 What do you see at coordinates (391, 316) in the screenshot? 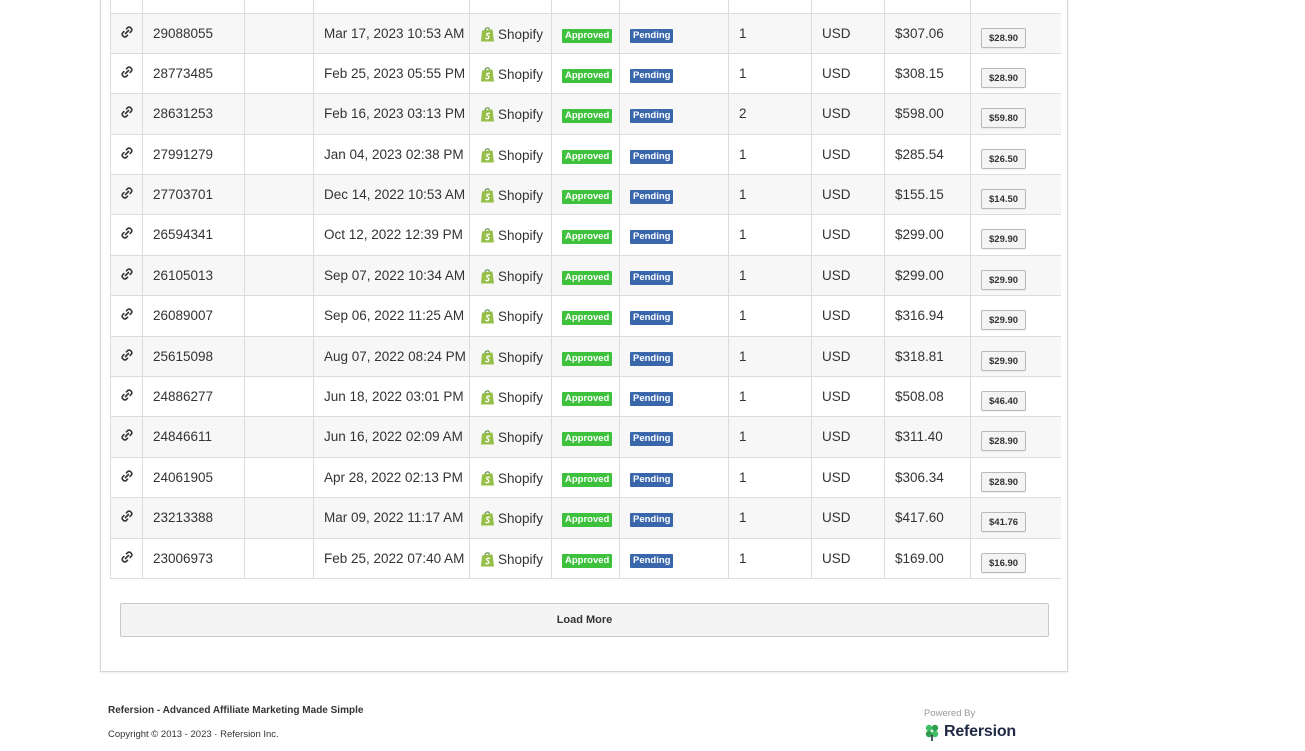
I see `order-date: Sep 06, 2022 11:25 AM` at bounding box center [391, 316].